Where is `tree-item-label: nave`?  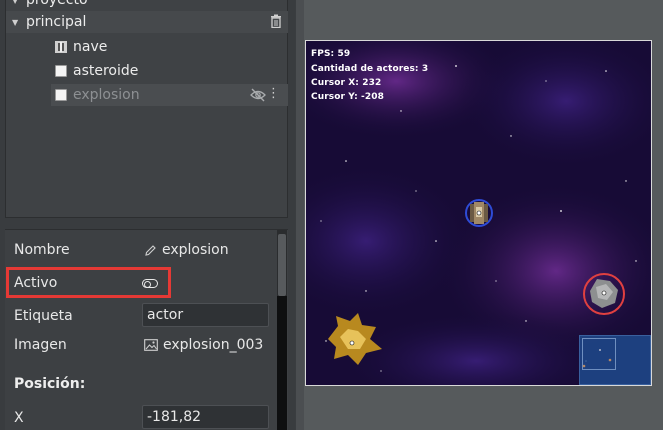 tree-item-label: nave is located at coordinates (90, 47).